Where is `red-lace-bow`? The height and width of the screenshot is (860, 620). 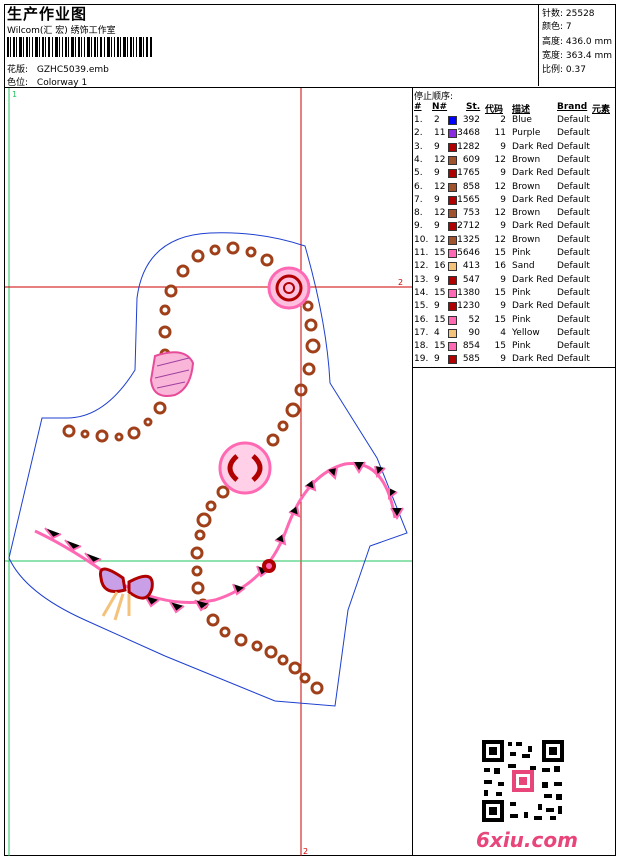 red-lace-bow is located at coordinates (126, 594).